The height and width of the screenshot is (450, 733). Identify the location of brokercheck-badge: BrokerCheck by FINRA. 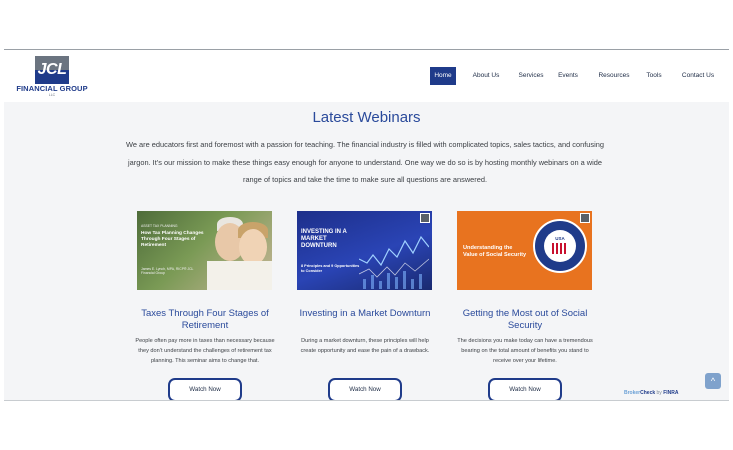
(651, 393).